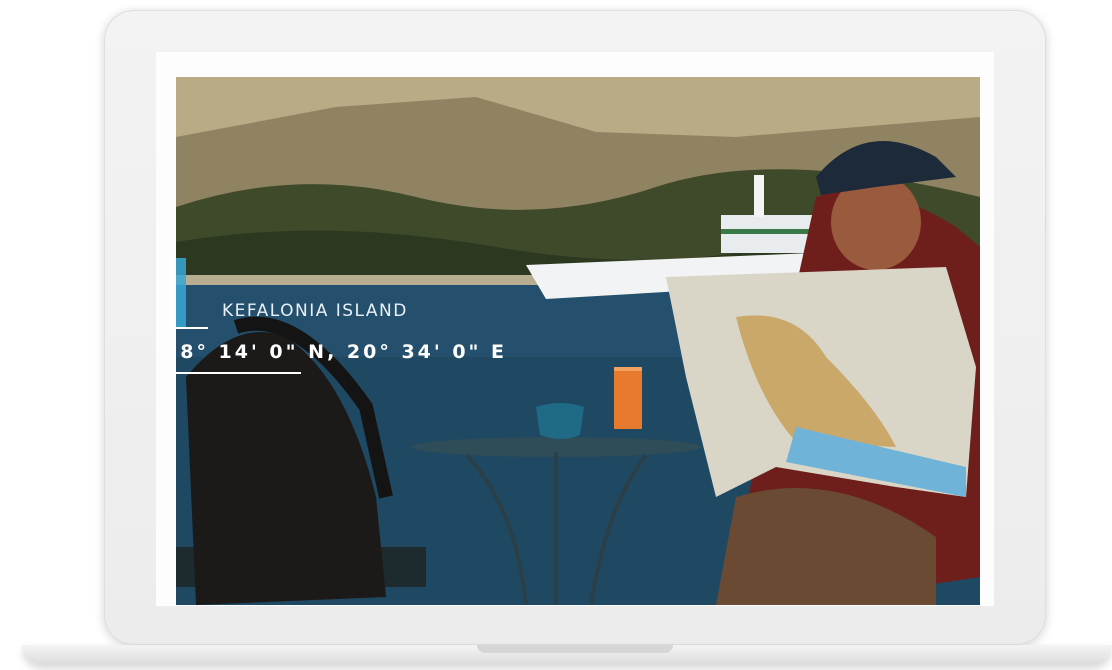 The image size is (1112, 670). What do you see at coordinates (628, 398) in the screenshot?
I see `orange-juice` at bounding box center [628, 398].